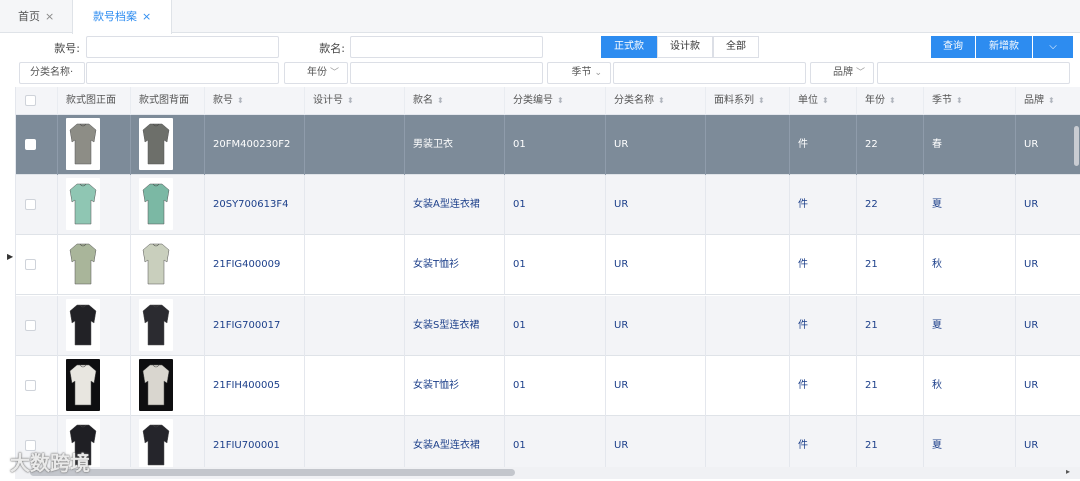 Image resolution: width=1080 pixels, height=481 pixels. Describe the element at coordinates (842, 73) in the screenshot. I see `brand-select: 品牌 ﹀` at that location.